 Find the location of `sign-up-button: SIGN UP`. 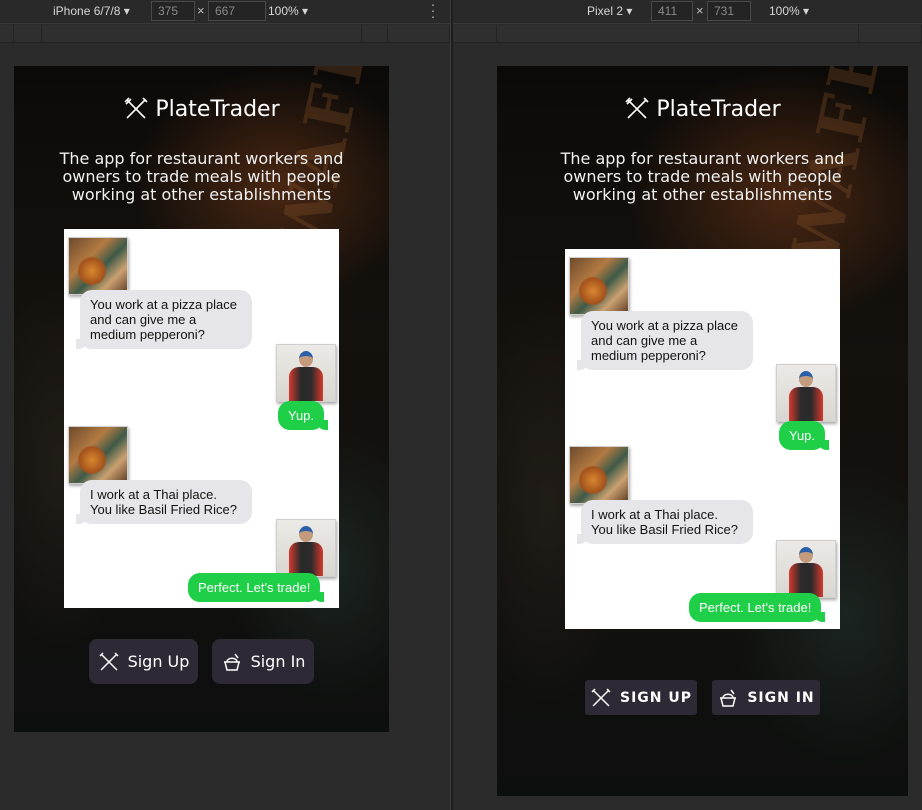

sign-up-button: SIGN UP is located at coordinates (641, 697).